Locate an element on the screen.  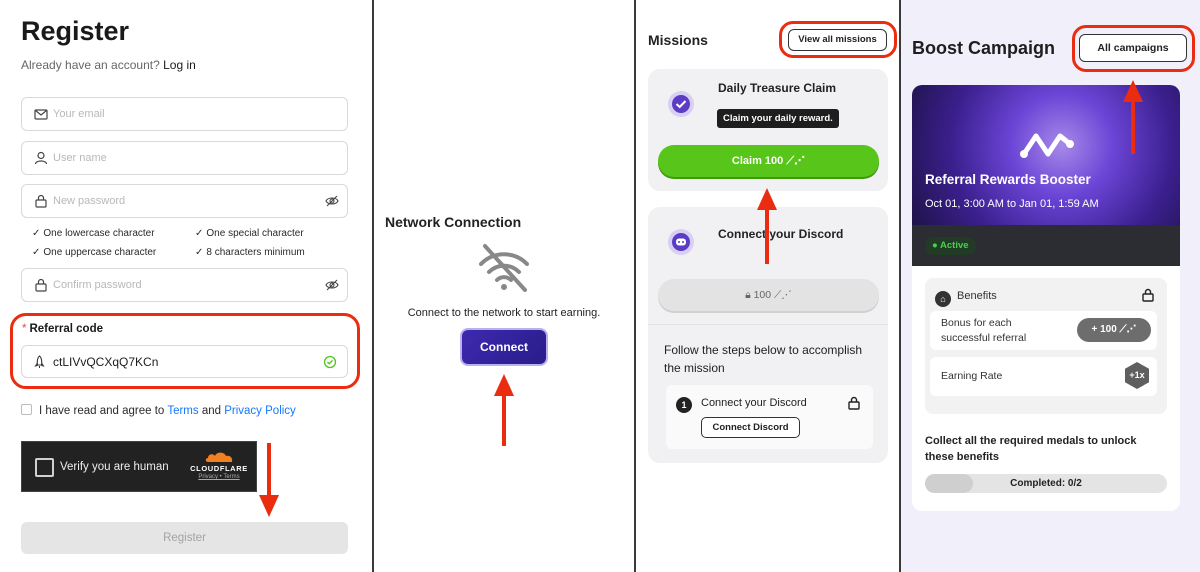
mission-step: 1 Connect your Discord Connect Discord is located at coordinates (769, 417).